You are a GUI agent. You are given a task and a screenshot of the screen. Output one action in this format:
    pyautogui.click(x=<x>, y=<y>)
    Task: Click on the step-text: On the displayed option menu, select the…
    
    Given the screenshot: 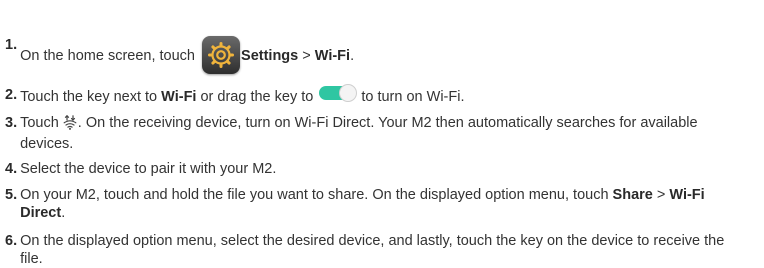 What is the action you would take?
    pyautogui.click(x=372, y=250)
    